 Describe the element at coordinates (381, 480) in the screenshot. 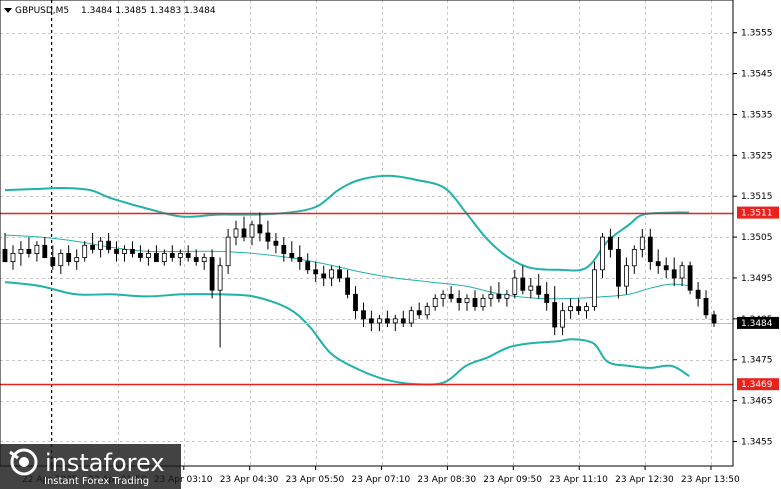

I see `x-tick-label: 23 Apr 07:10` at that location.